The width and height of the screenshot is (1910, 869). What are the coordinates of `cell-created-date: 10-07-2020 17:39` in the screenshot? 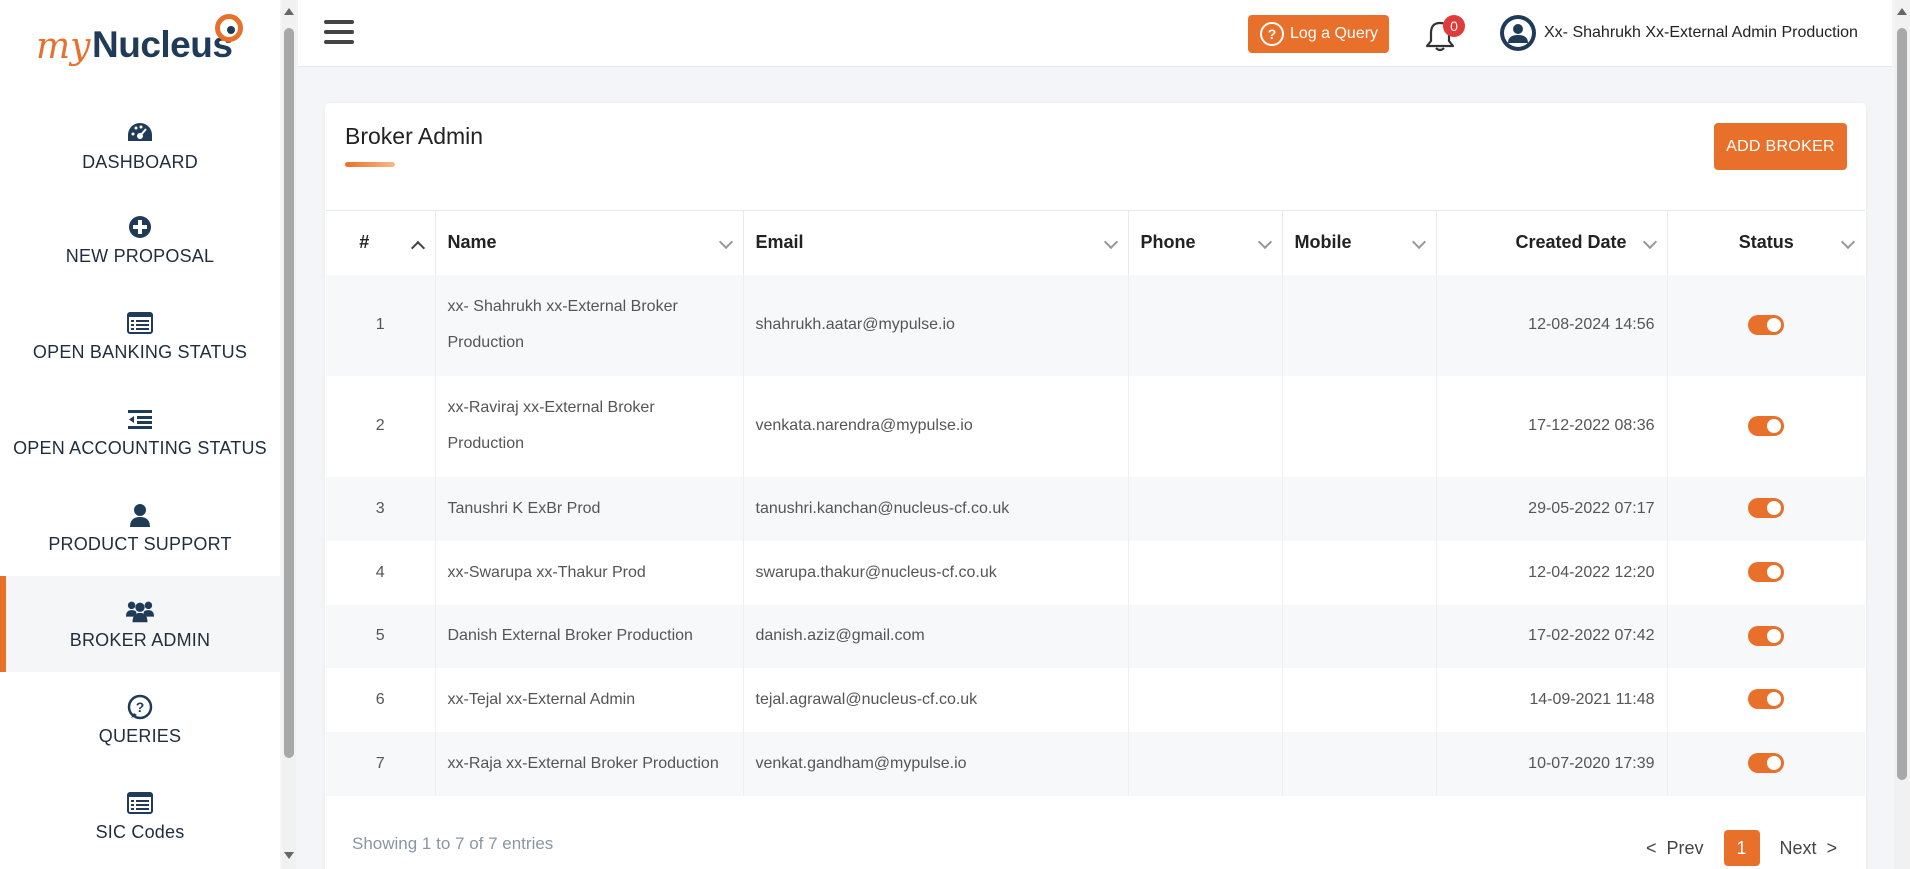 It's located at (1552, 763).